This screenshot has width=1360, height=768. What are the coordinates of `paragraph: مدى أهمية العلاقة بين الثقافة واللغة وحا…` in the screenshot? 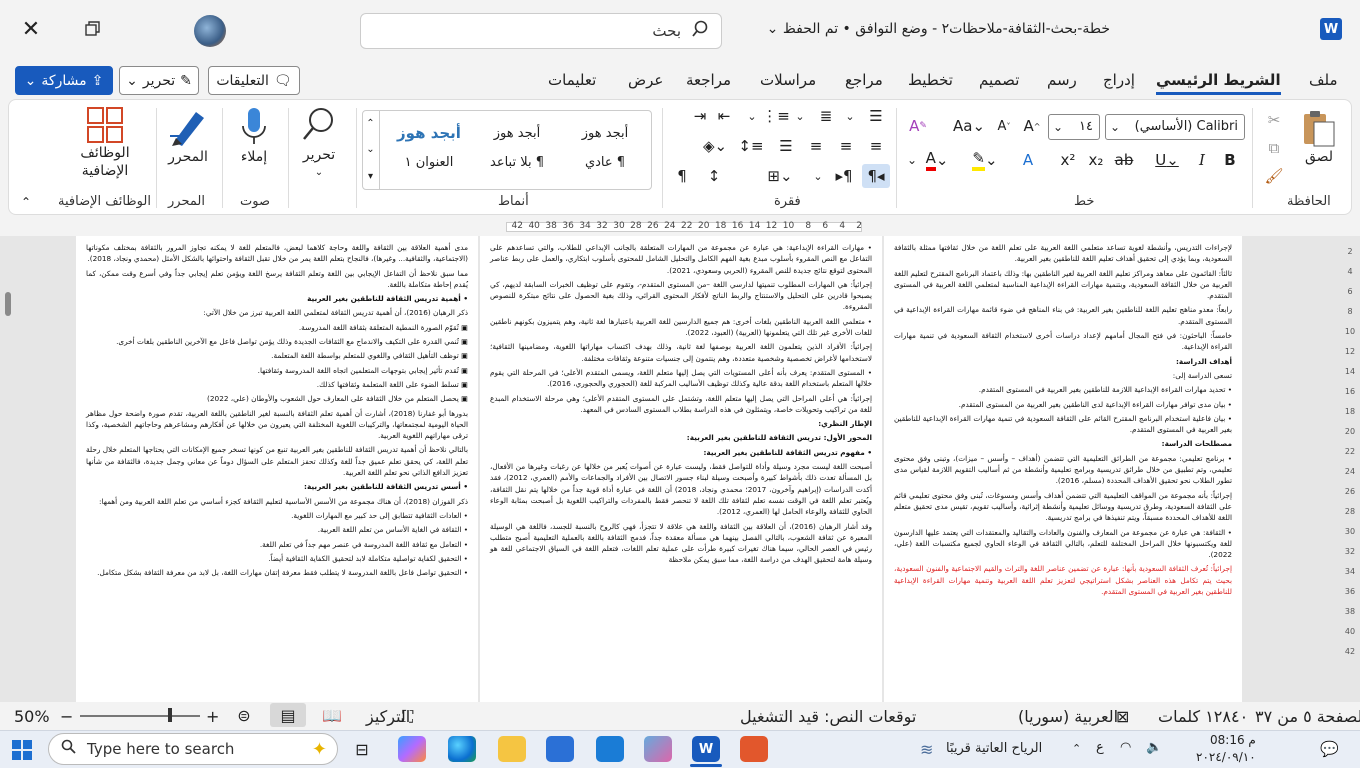 It's located at (277, 253).